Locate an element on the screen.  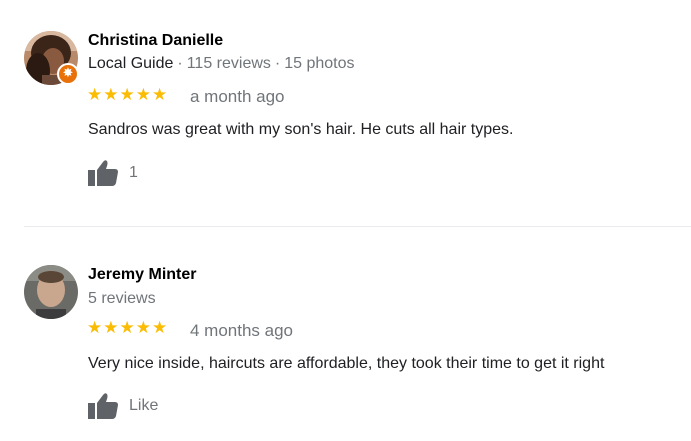
reviewer-meta: 5 reviews is located at coordinates (122, 299).